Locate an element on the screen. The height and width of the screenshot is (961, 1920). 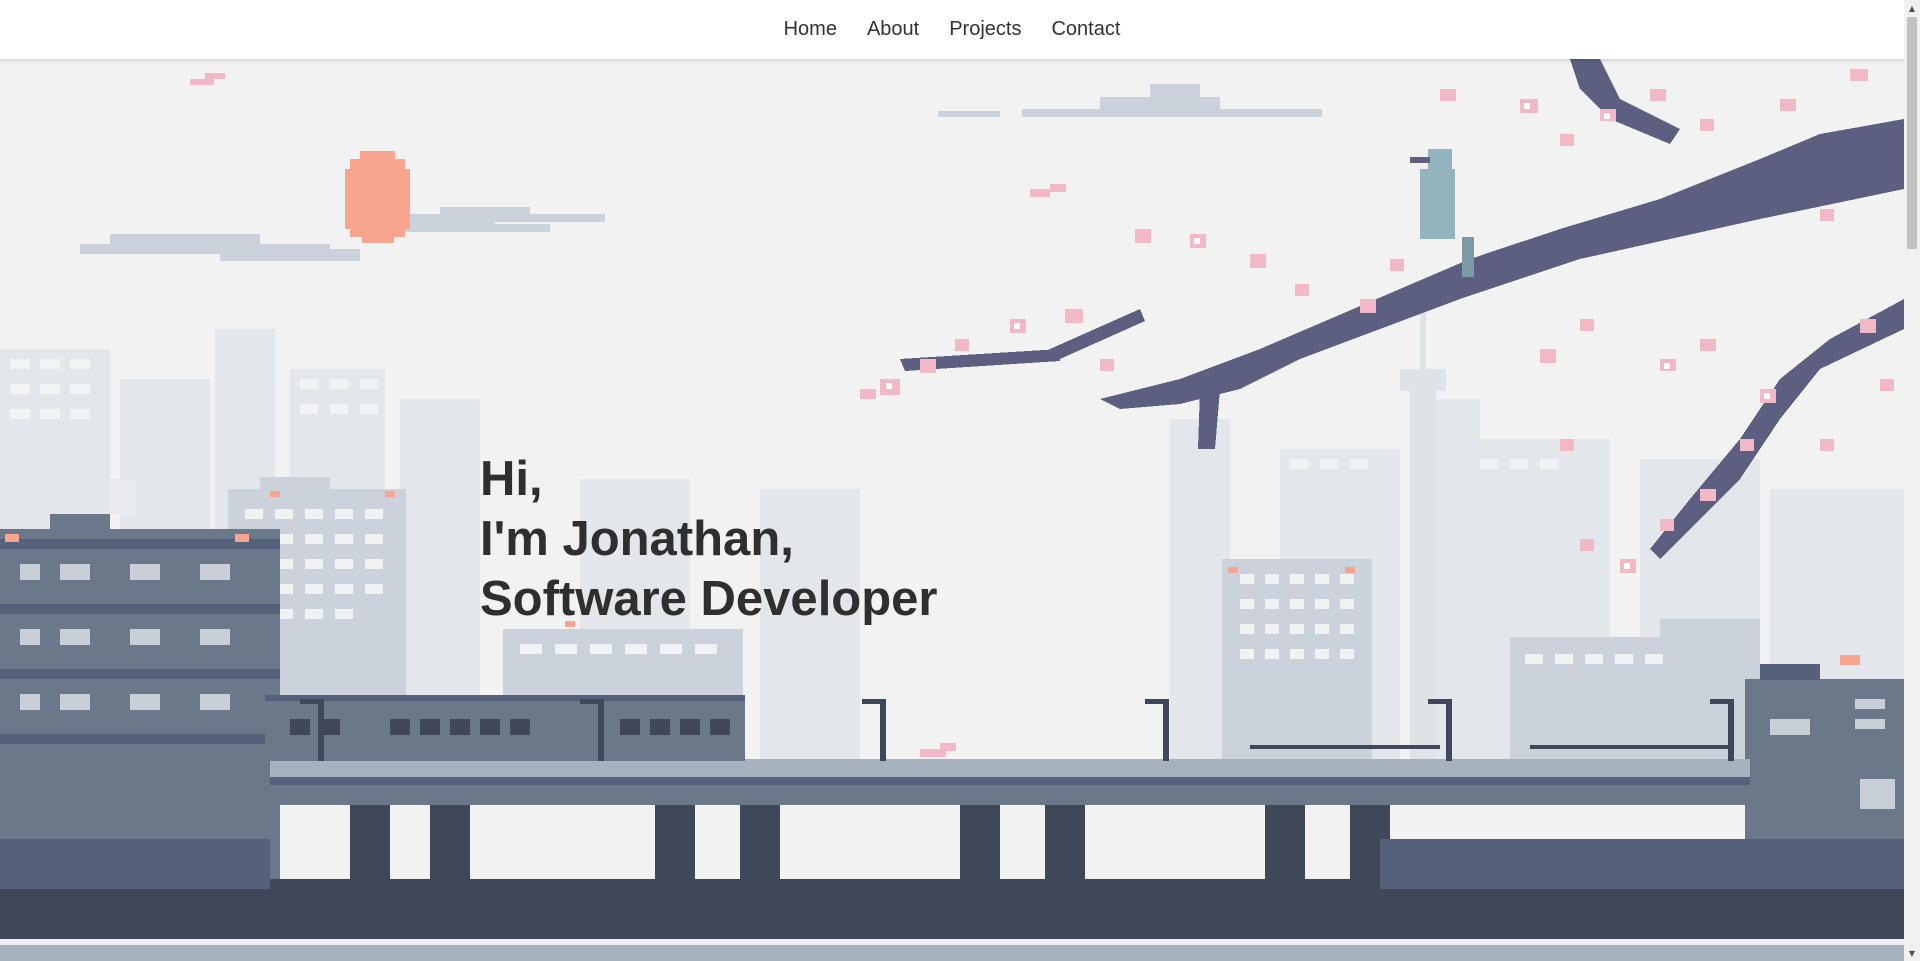
scrollbar-thumb is located at coordinates (1912, 133).